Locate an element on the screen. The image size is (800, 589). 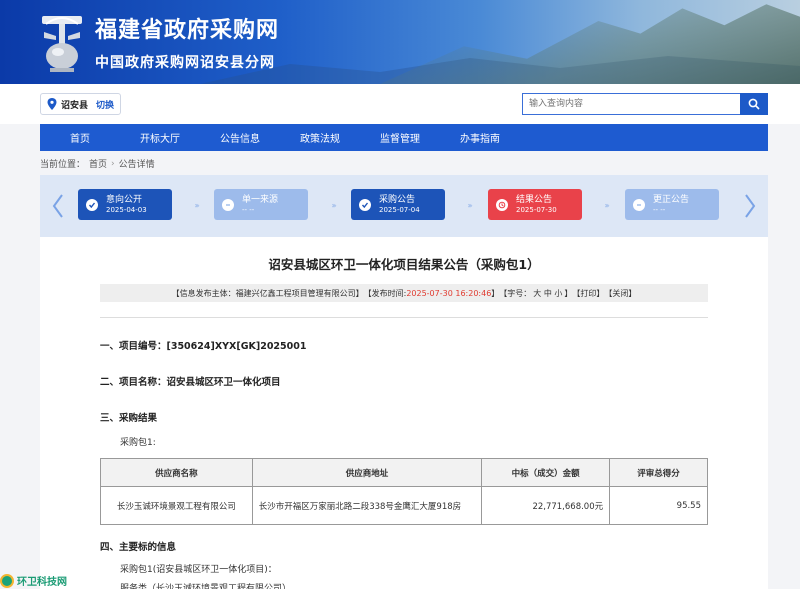
nav-item-notices: 公告信息 is located at coordinates (240, 137).